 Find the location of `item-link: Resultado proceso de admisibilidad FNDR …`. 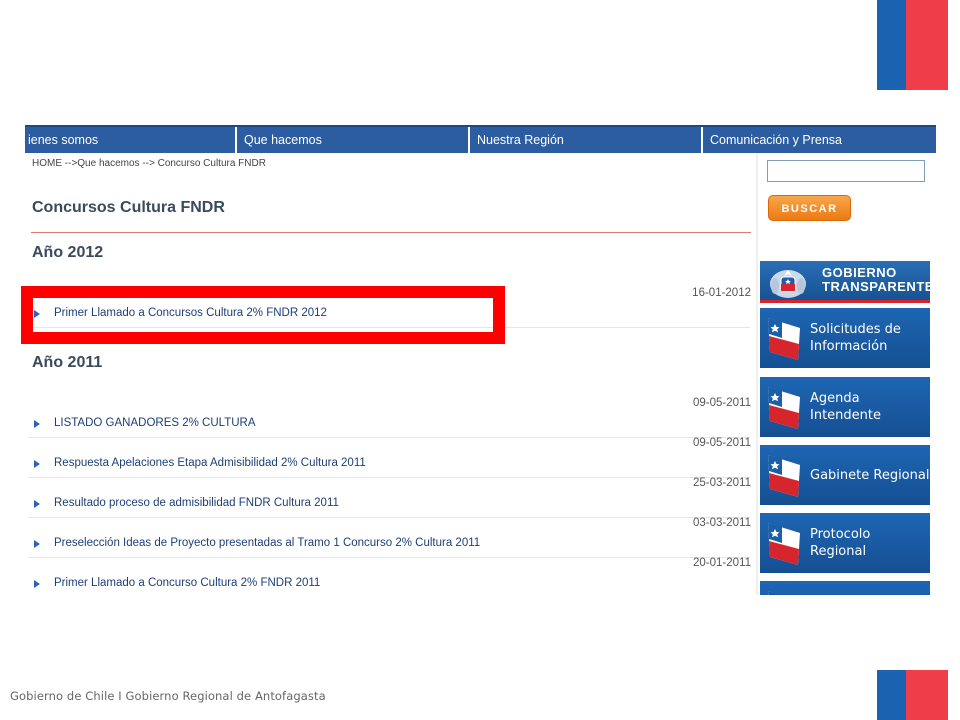

item-link: Resultado proceso de admisibilidad FNDR … is located at coordinates (196, 503).